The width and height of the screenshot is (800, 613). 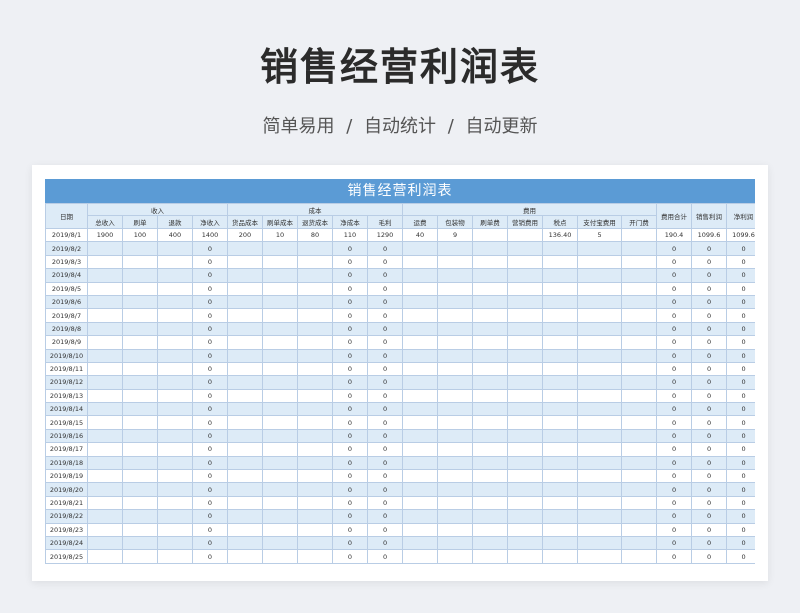 What do you see at coordinates (66, 302) in the screenshot?
I see `date-cell: 2019/8/6` at bounding box center [66, 302].